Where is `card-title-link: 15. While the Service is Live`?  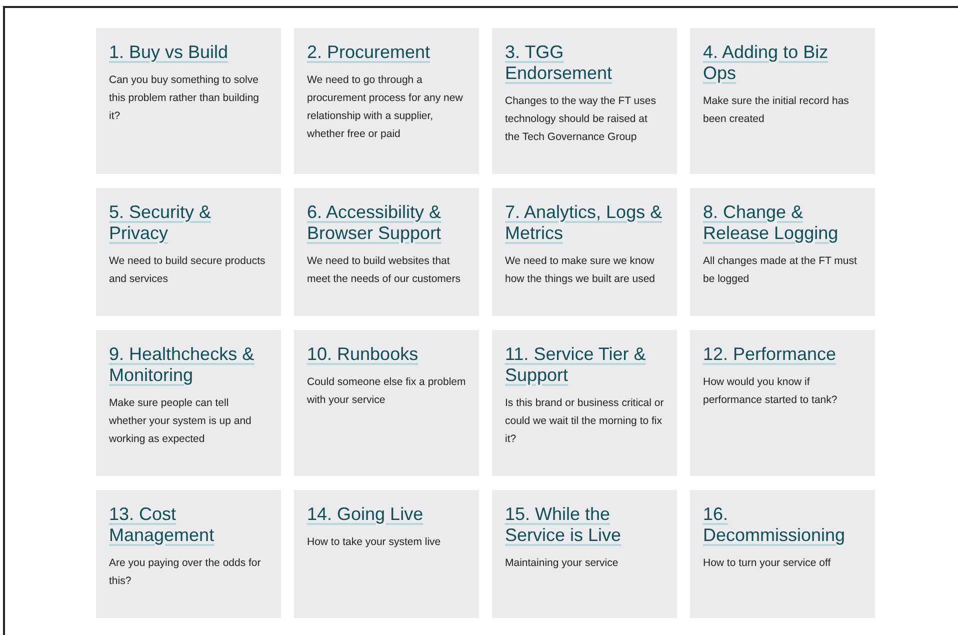
card-title-link: 15. While the Service is Live is located at coordinates (584, 525).